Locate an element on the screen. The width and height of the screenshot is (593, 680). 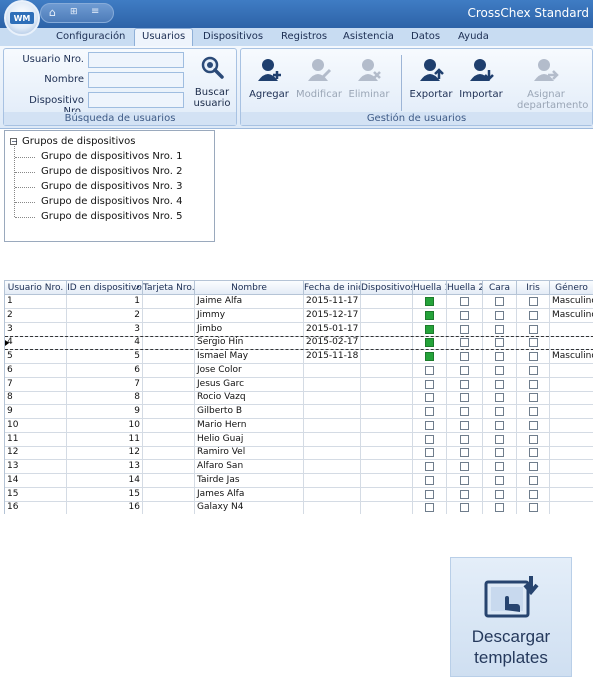
table-row: 11 11 Helio Guaj is located at coordinates (299, 439).